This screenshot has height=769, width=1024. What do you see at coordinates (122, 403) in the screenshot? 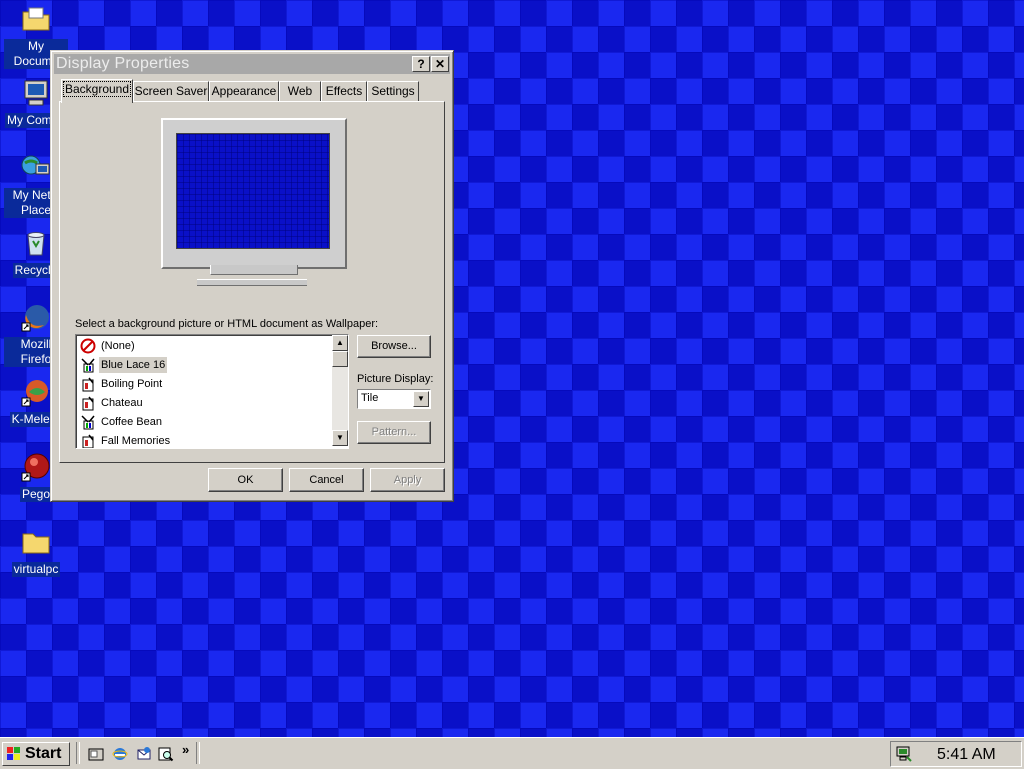
I see `list-item-label: Chateau` at bounding box center [122, 403].